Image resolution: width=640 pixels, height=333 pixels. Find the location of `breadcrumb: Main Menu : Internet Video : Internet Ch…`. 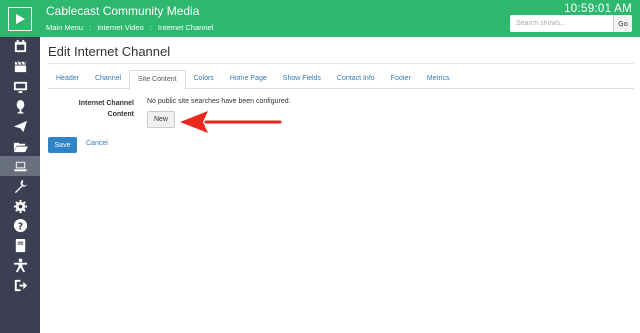

breadcrumb: Main Menu : Internet Video : Internet Ch… is located at coordinates (129, 27).